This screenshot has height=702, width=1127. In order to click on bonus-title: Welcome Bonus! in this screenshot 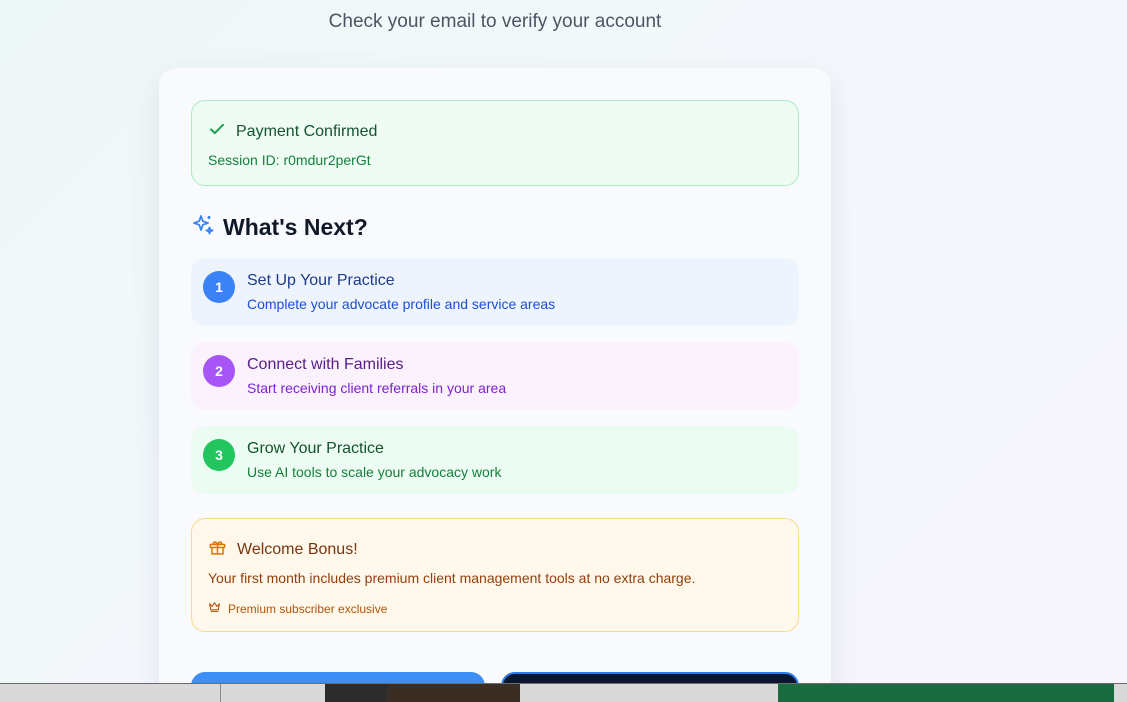, I will do `click(297, 549)`.